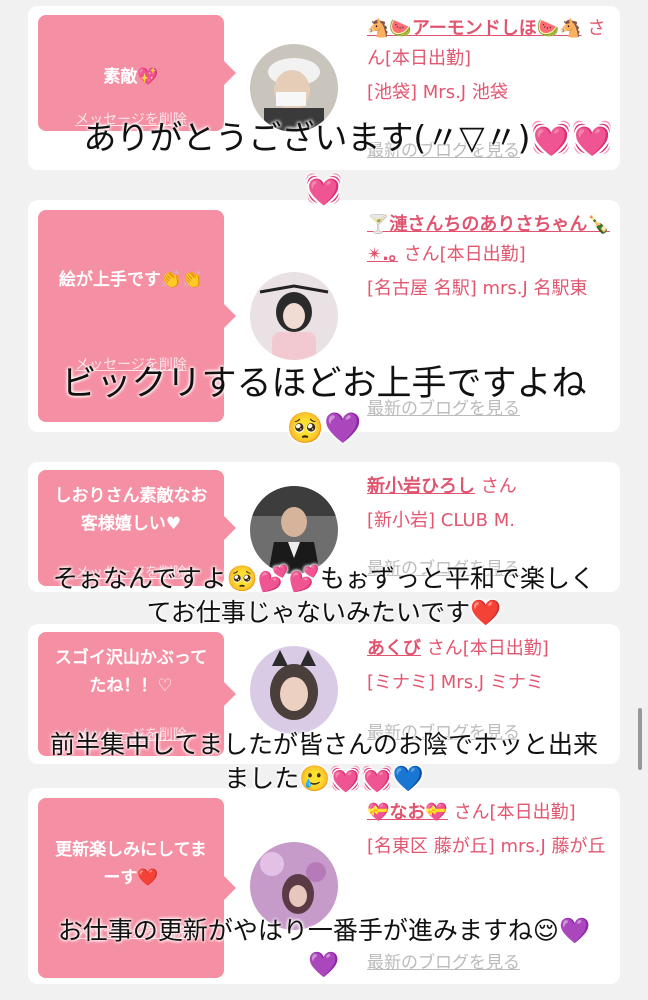 This screenshot has width=648, height=1000. What do you see at coordinates (131, 280) in the screenshot?
I see `message-text: 絵が上手です👏👏` at bounding box center [131, 280].